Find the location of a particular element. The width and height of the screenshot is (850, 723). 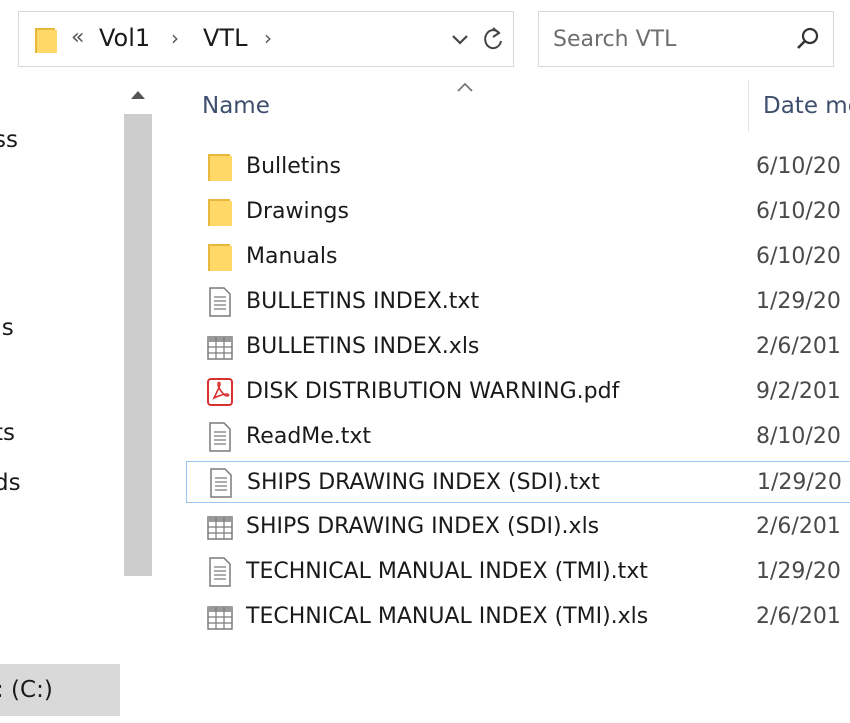

file-name: SHIPS DRAWING INDEX (SDI).xls is located at coordinates (423, 526).